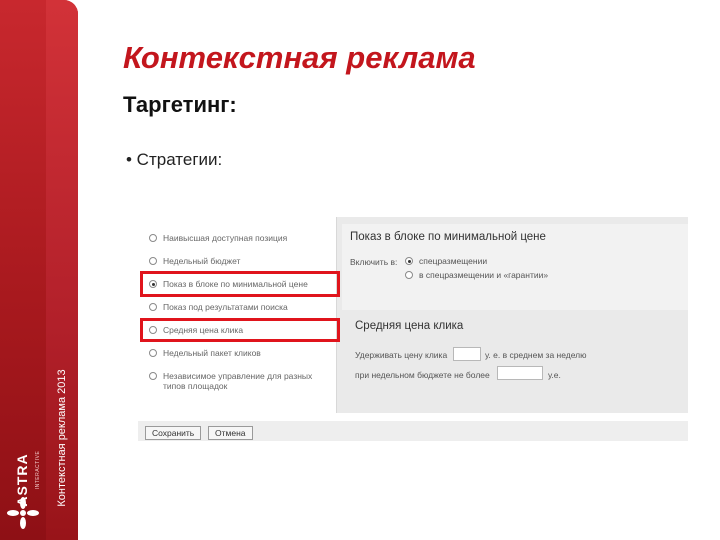 This screenshot has width=720, height=540. What do you see at coordinates (374, 262) in the screenshot?
I see `enable-label: Включить в:` at bounding box center [374, 262].